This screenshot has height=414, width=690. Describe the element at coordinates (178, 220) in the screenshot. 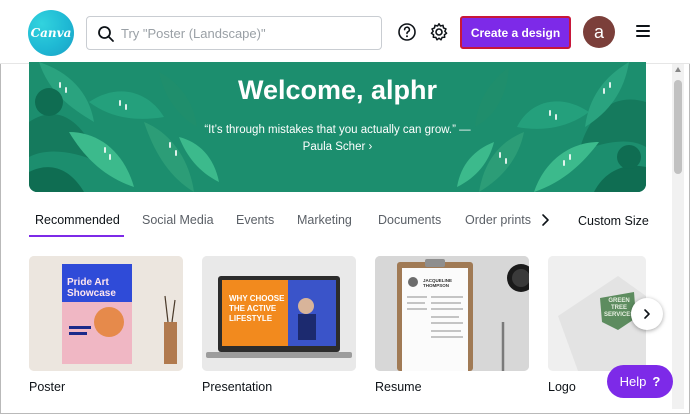

I see `tab-social-media: Social Media` at that location.